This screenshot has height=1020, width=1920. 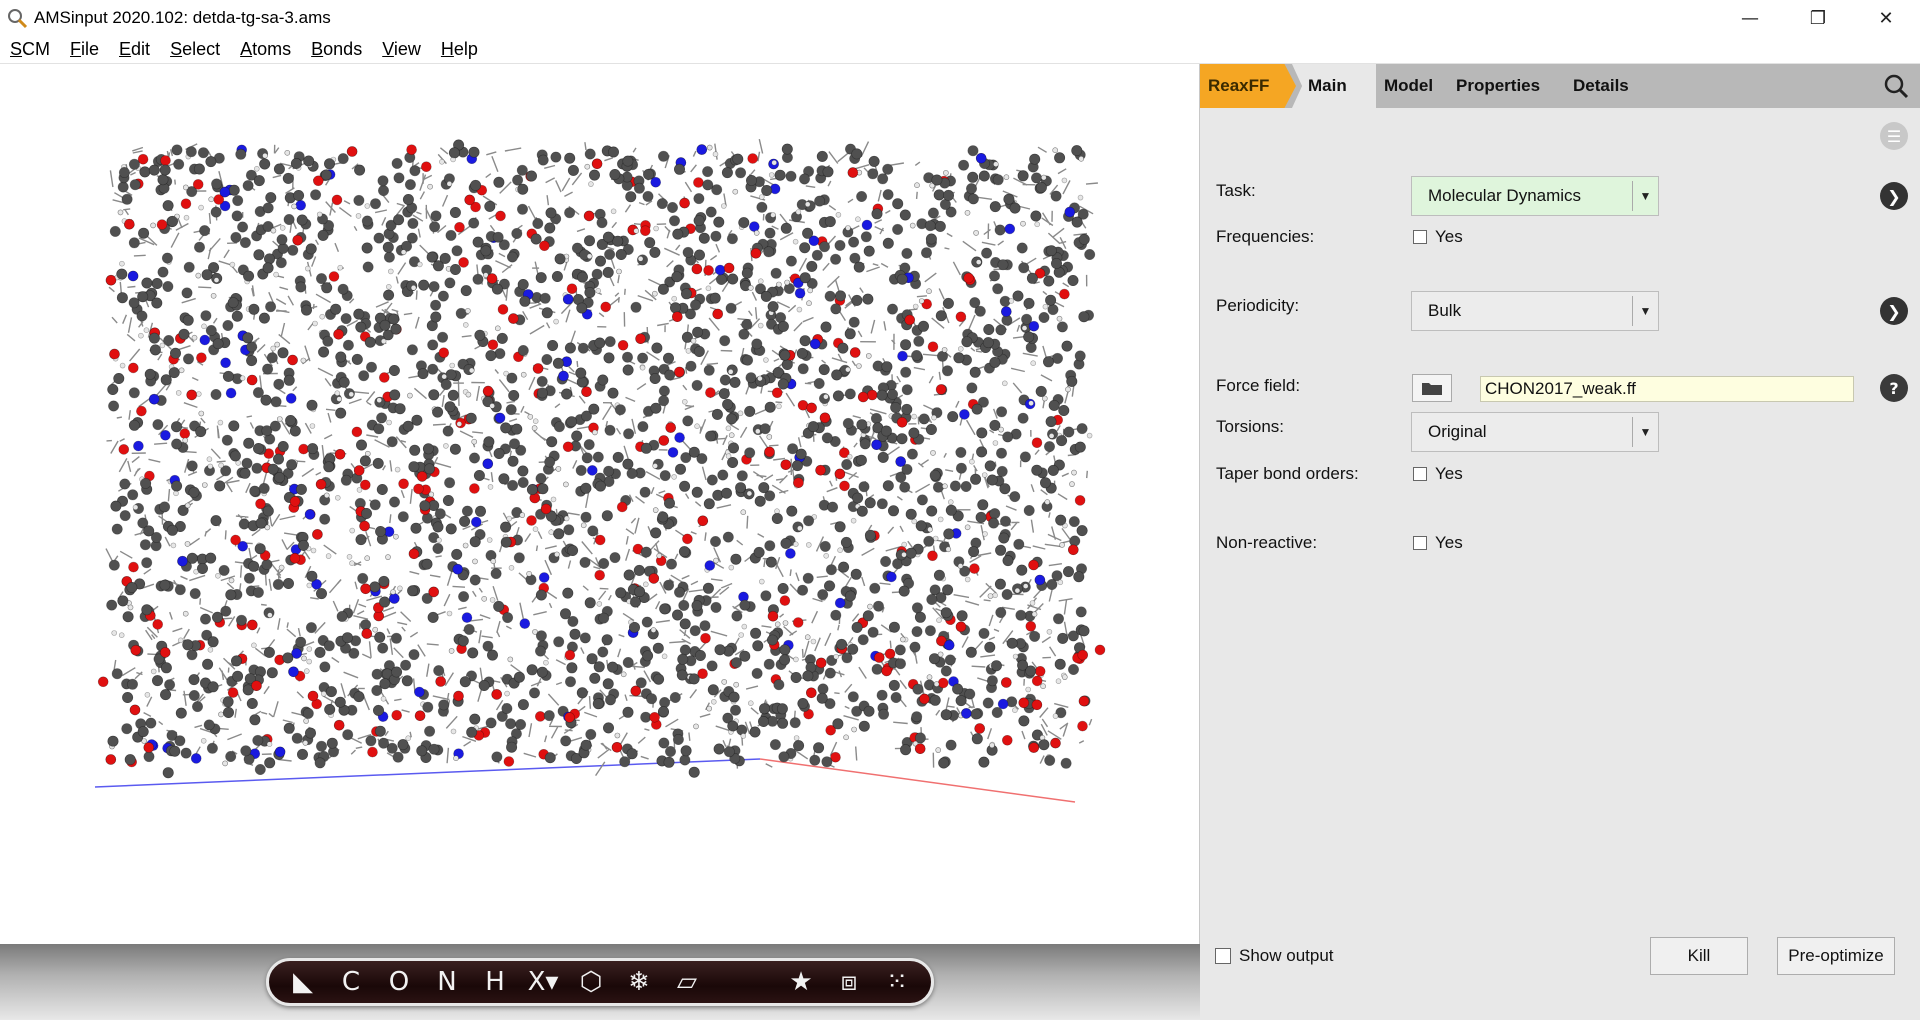 I want to click on menu-help: Help, so click(x=459, y=49).